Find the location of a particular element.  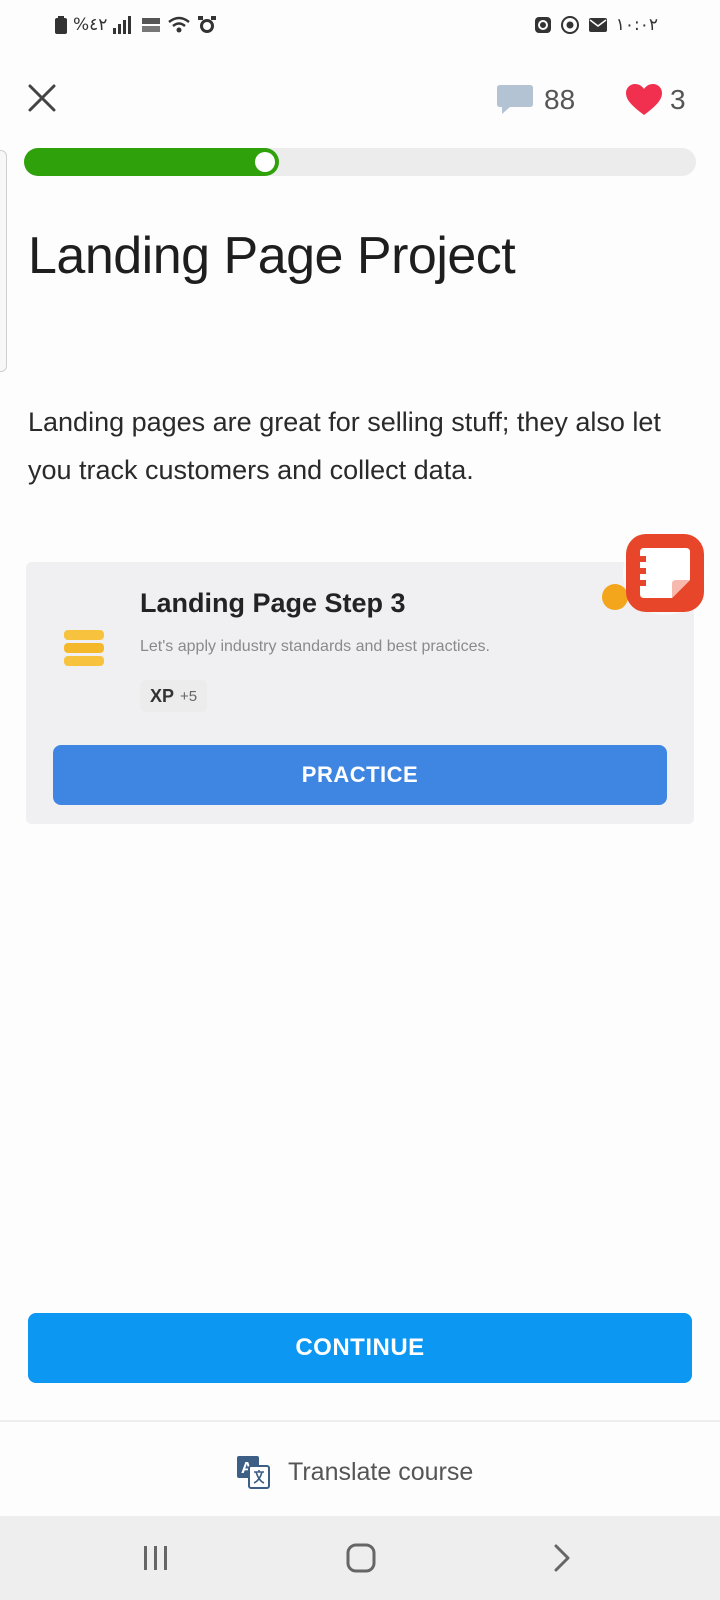

comments-count: 88 is located at coordinates (560, 99).